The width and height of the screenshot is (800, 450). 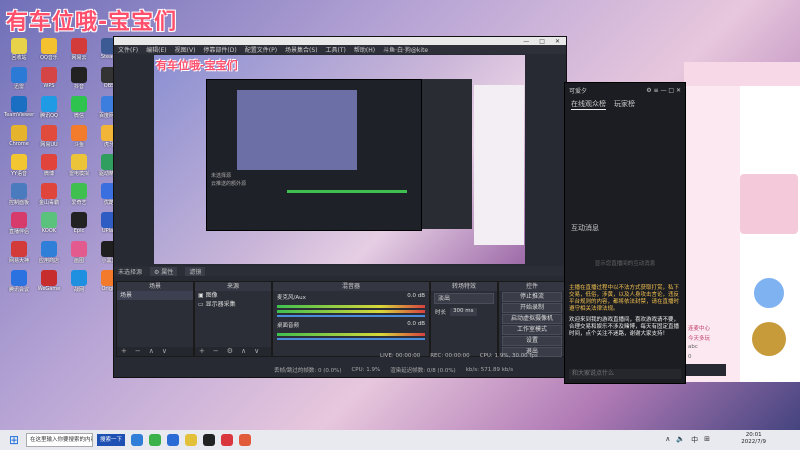 I want to click on maximize-button: □, so click(x=542, y=41).